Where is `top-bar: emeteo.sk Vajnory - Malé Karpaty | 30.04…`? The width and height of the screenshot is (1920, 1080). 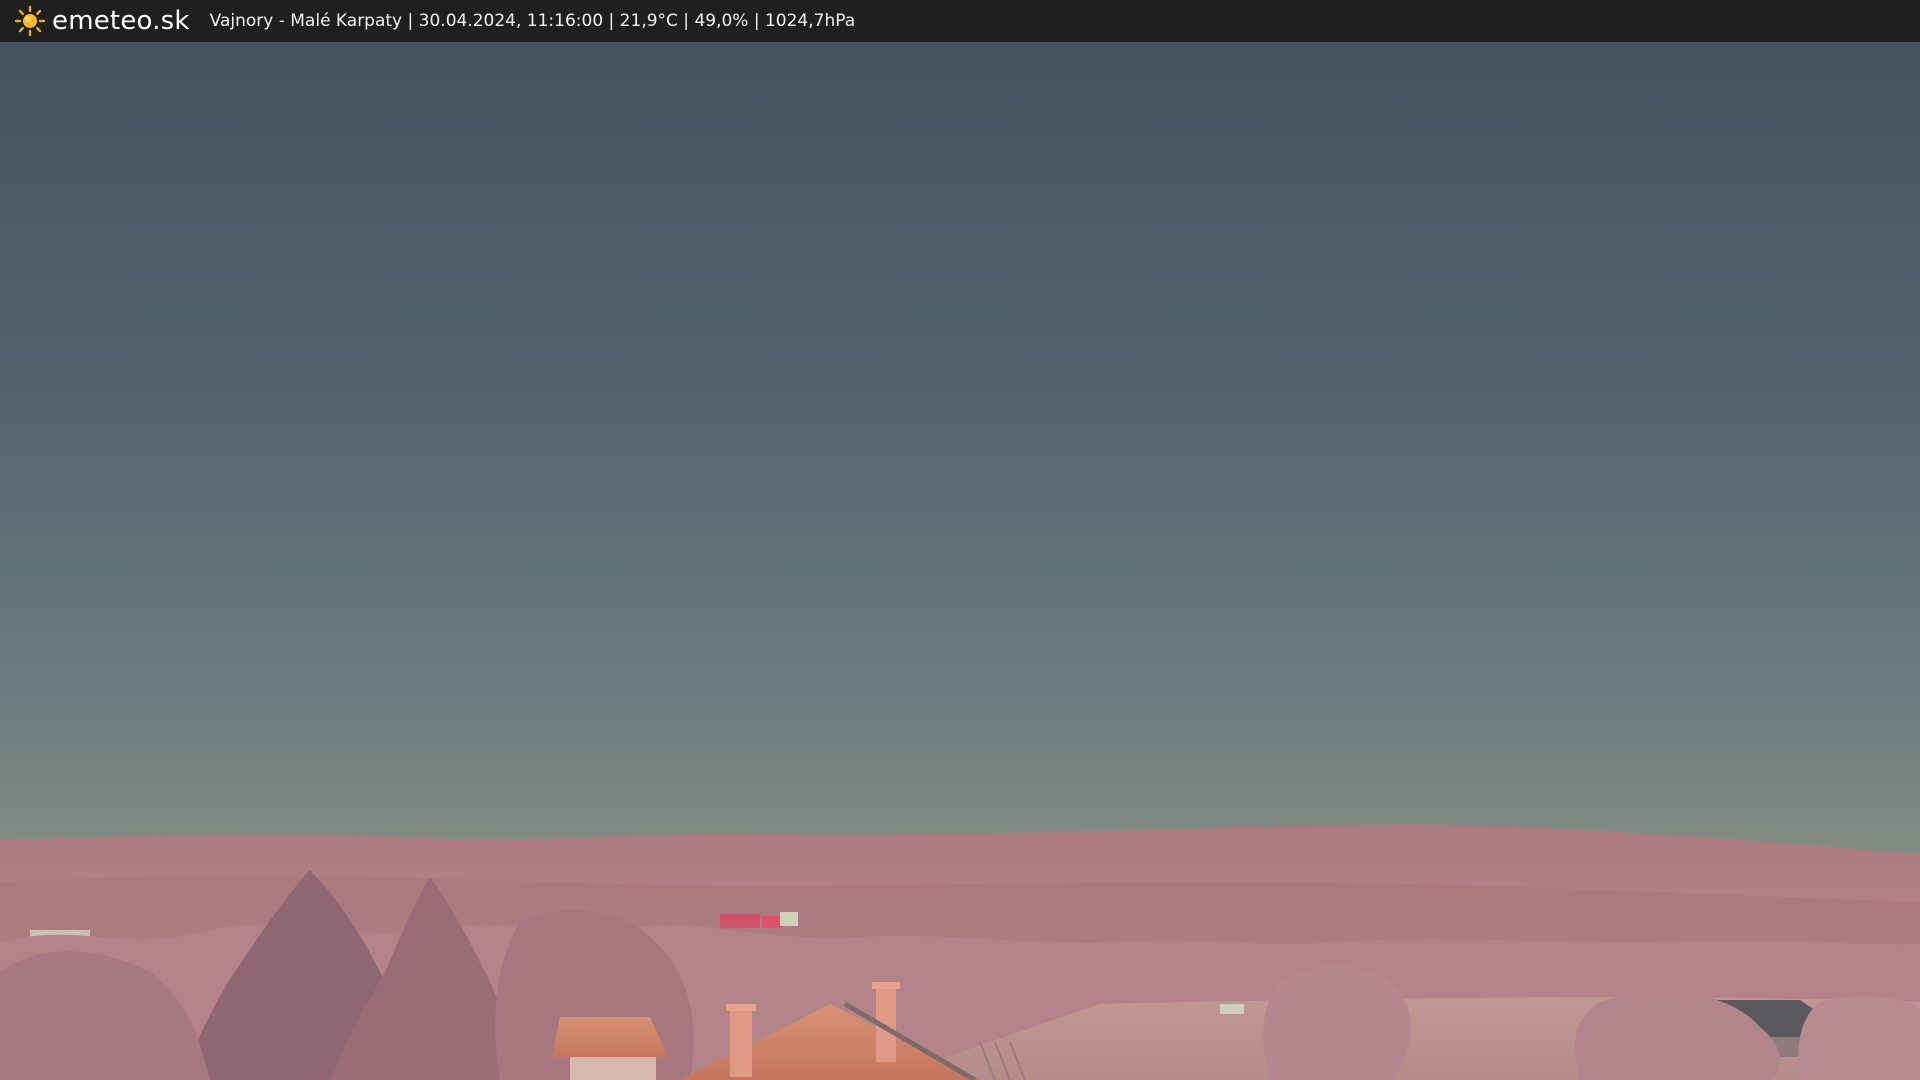 top-bar: emeteo.sk Vajnory - Malé Karpaty | 30.04… is located at coordinates (960, 21).